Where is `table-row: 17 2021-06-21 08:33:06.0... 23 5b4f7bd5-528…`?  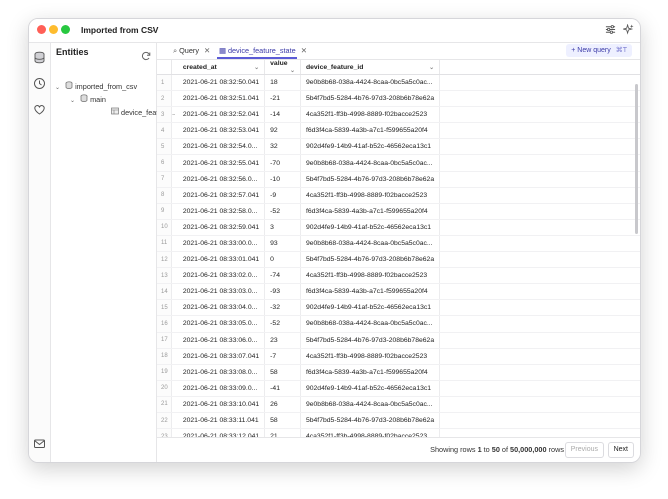
table-row: 17 2021-06-21 08:33:06.0... 23 5b4f7bd5-528… is located at coordinates (398, 340).